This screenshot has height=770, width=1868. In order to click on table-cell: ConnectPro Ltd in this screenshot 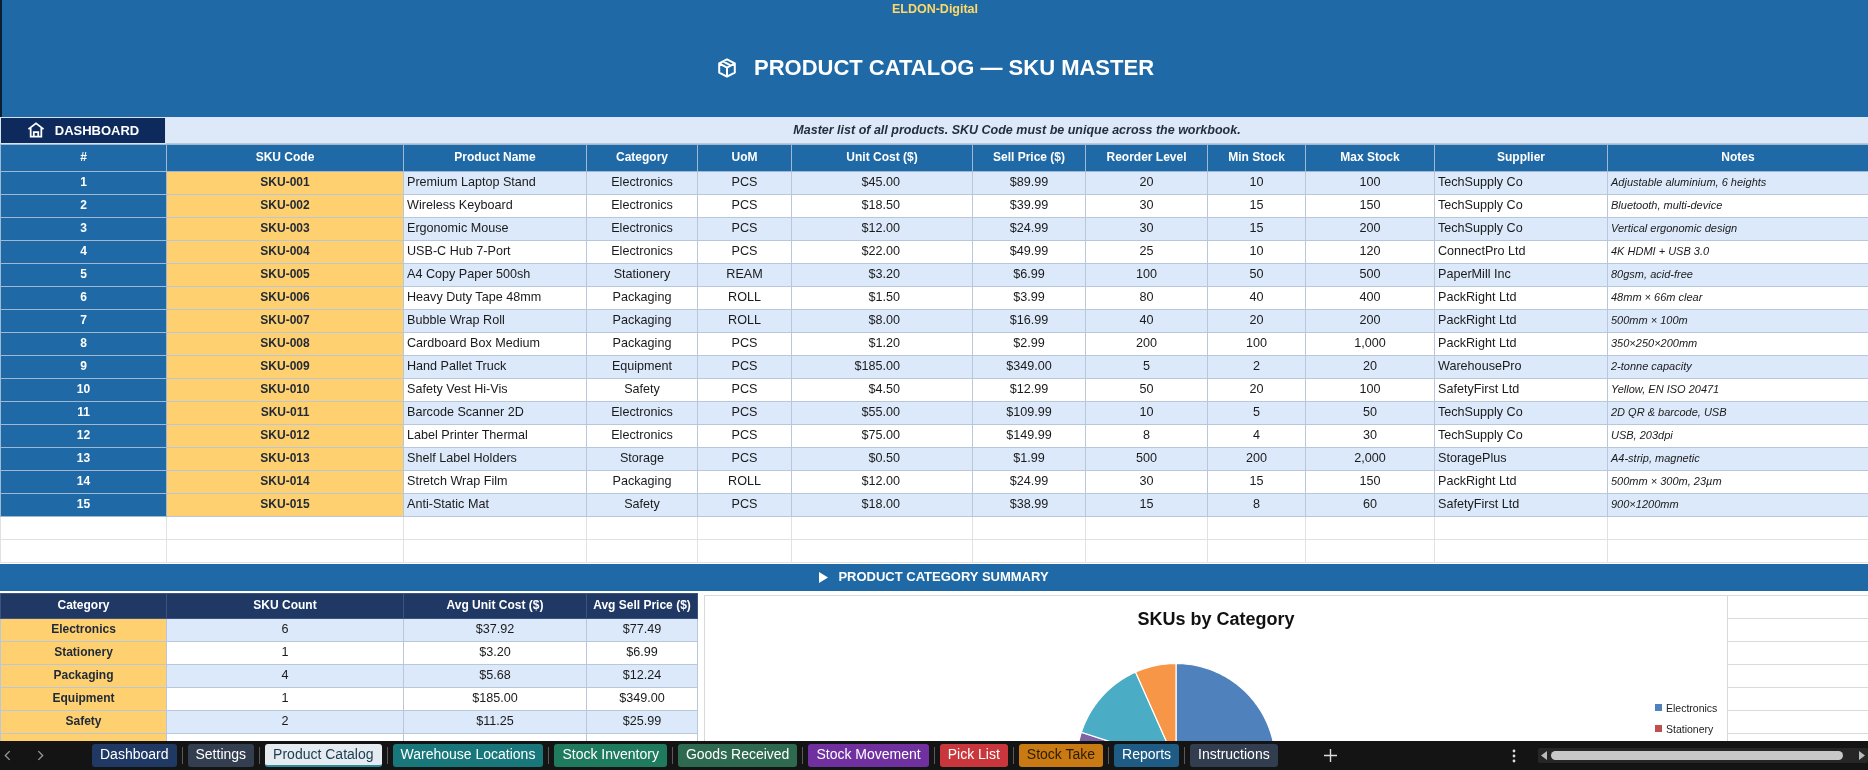, I will do `click(1521, 252)`.